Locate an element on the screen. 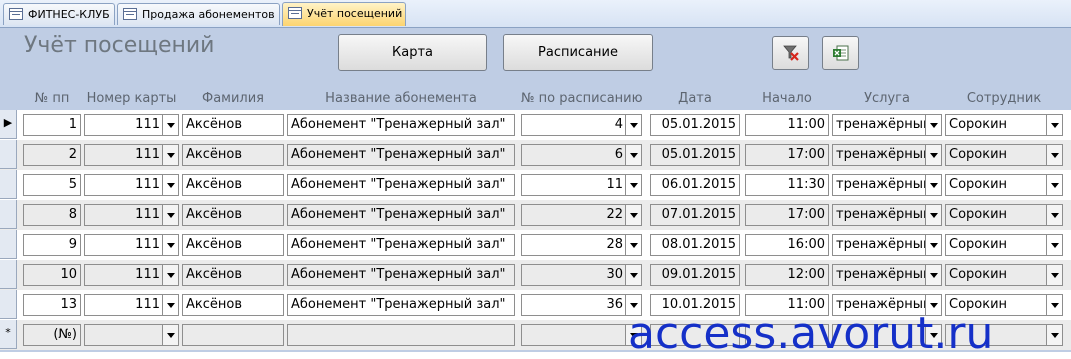 This screenshot has width=1071, height=359. start-time-field: 16:00 is located at coordinates (787, 245).